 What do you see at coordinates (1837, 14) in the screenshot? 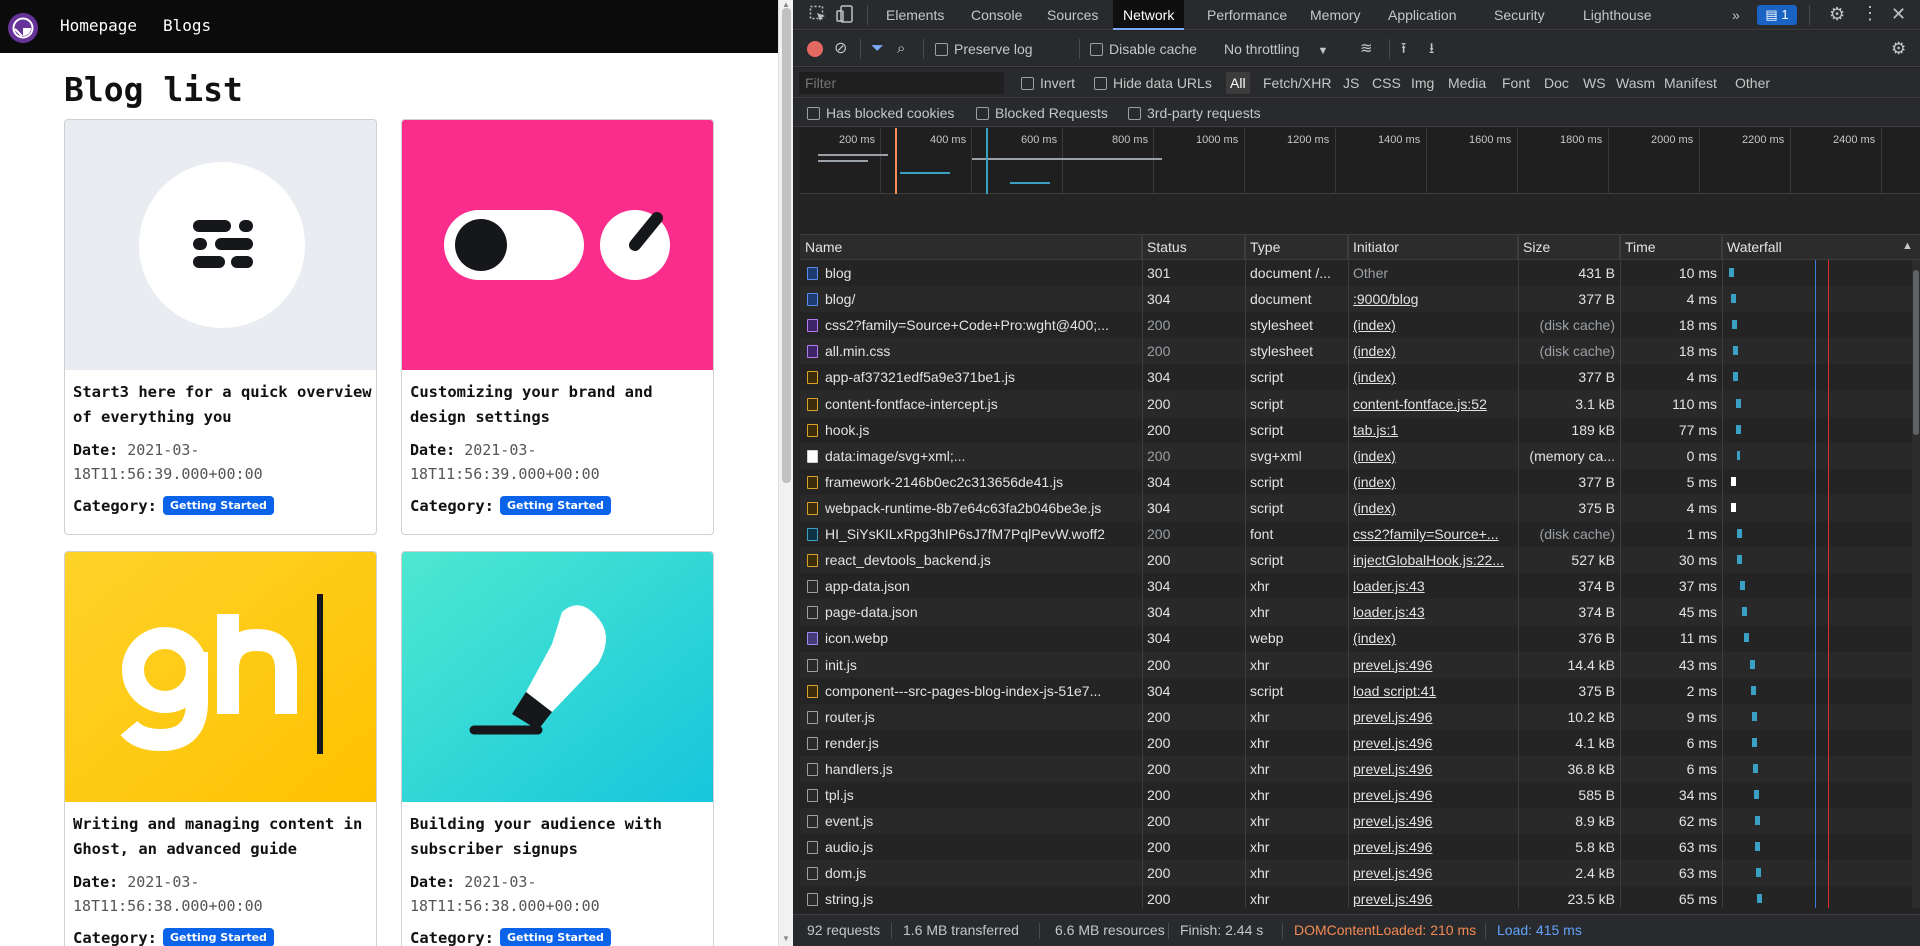
I see `settings-gear-icon: ⚙` at bounding box center [1837, 14].